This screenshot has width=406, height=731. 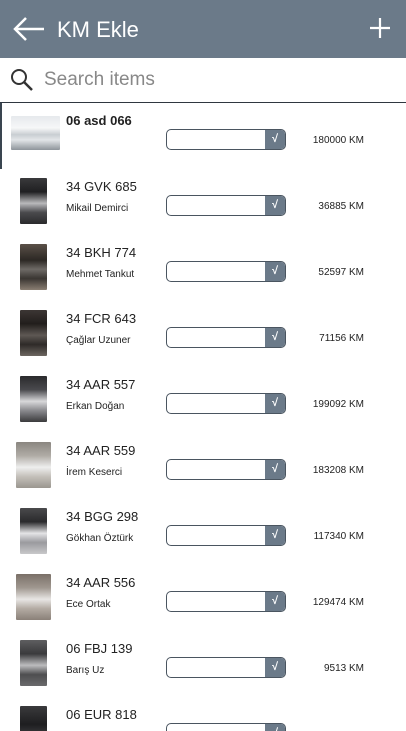 What do you see at coordinates (338, 536) in the screenshot?
I see `km-value: 117340 KM` at bounding box center [338, 536].